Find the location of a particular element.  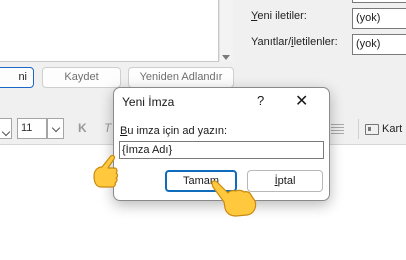

signature-list-scrollbar is located at coordinates (226, 30).